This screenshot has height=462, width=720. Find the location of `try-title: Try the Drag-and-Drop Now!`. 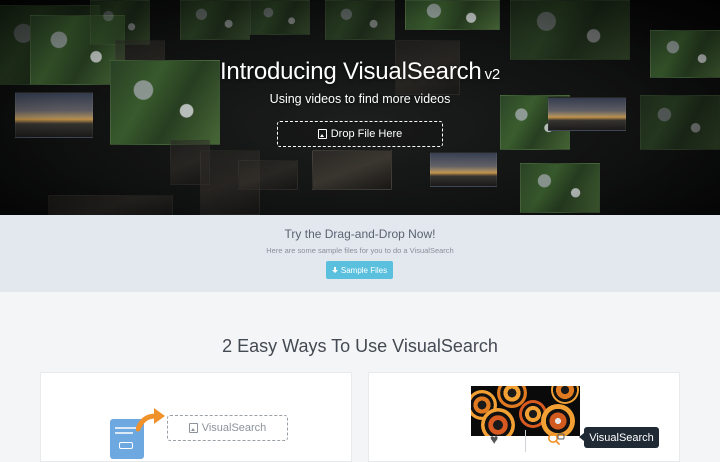

try-title: Try the Drag-and-Drop Now! is located at coordinates (360, 234).